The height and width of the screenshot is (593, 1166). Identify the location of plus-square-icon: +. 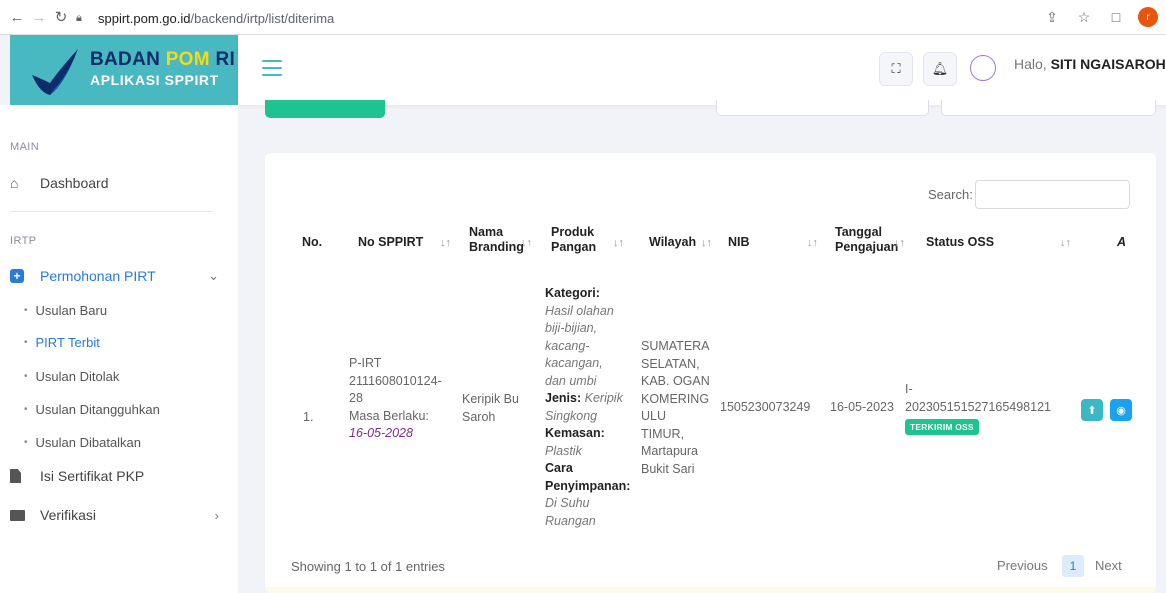
(22, 276).